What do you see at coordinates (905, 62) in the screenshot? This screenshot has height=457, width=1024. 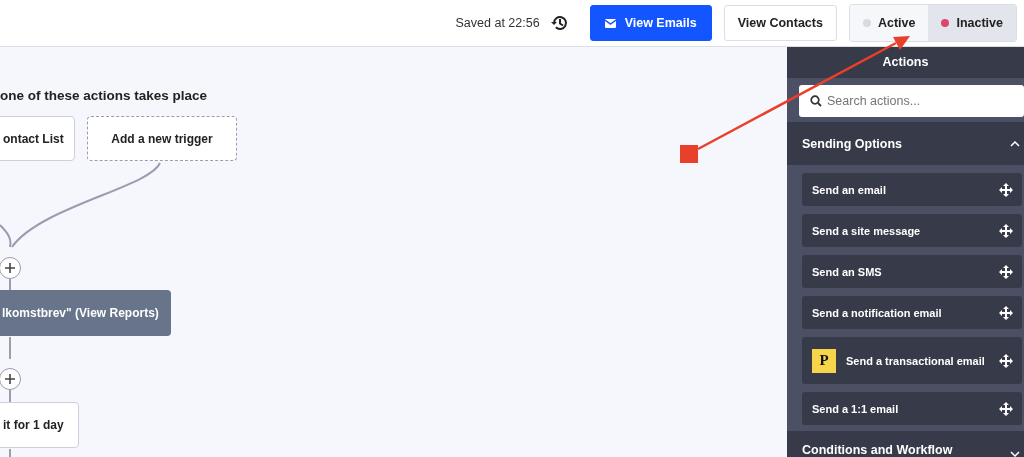 I see `panel-title: Actions` at bounding box center [905, 62].